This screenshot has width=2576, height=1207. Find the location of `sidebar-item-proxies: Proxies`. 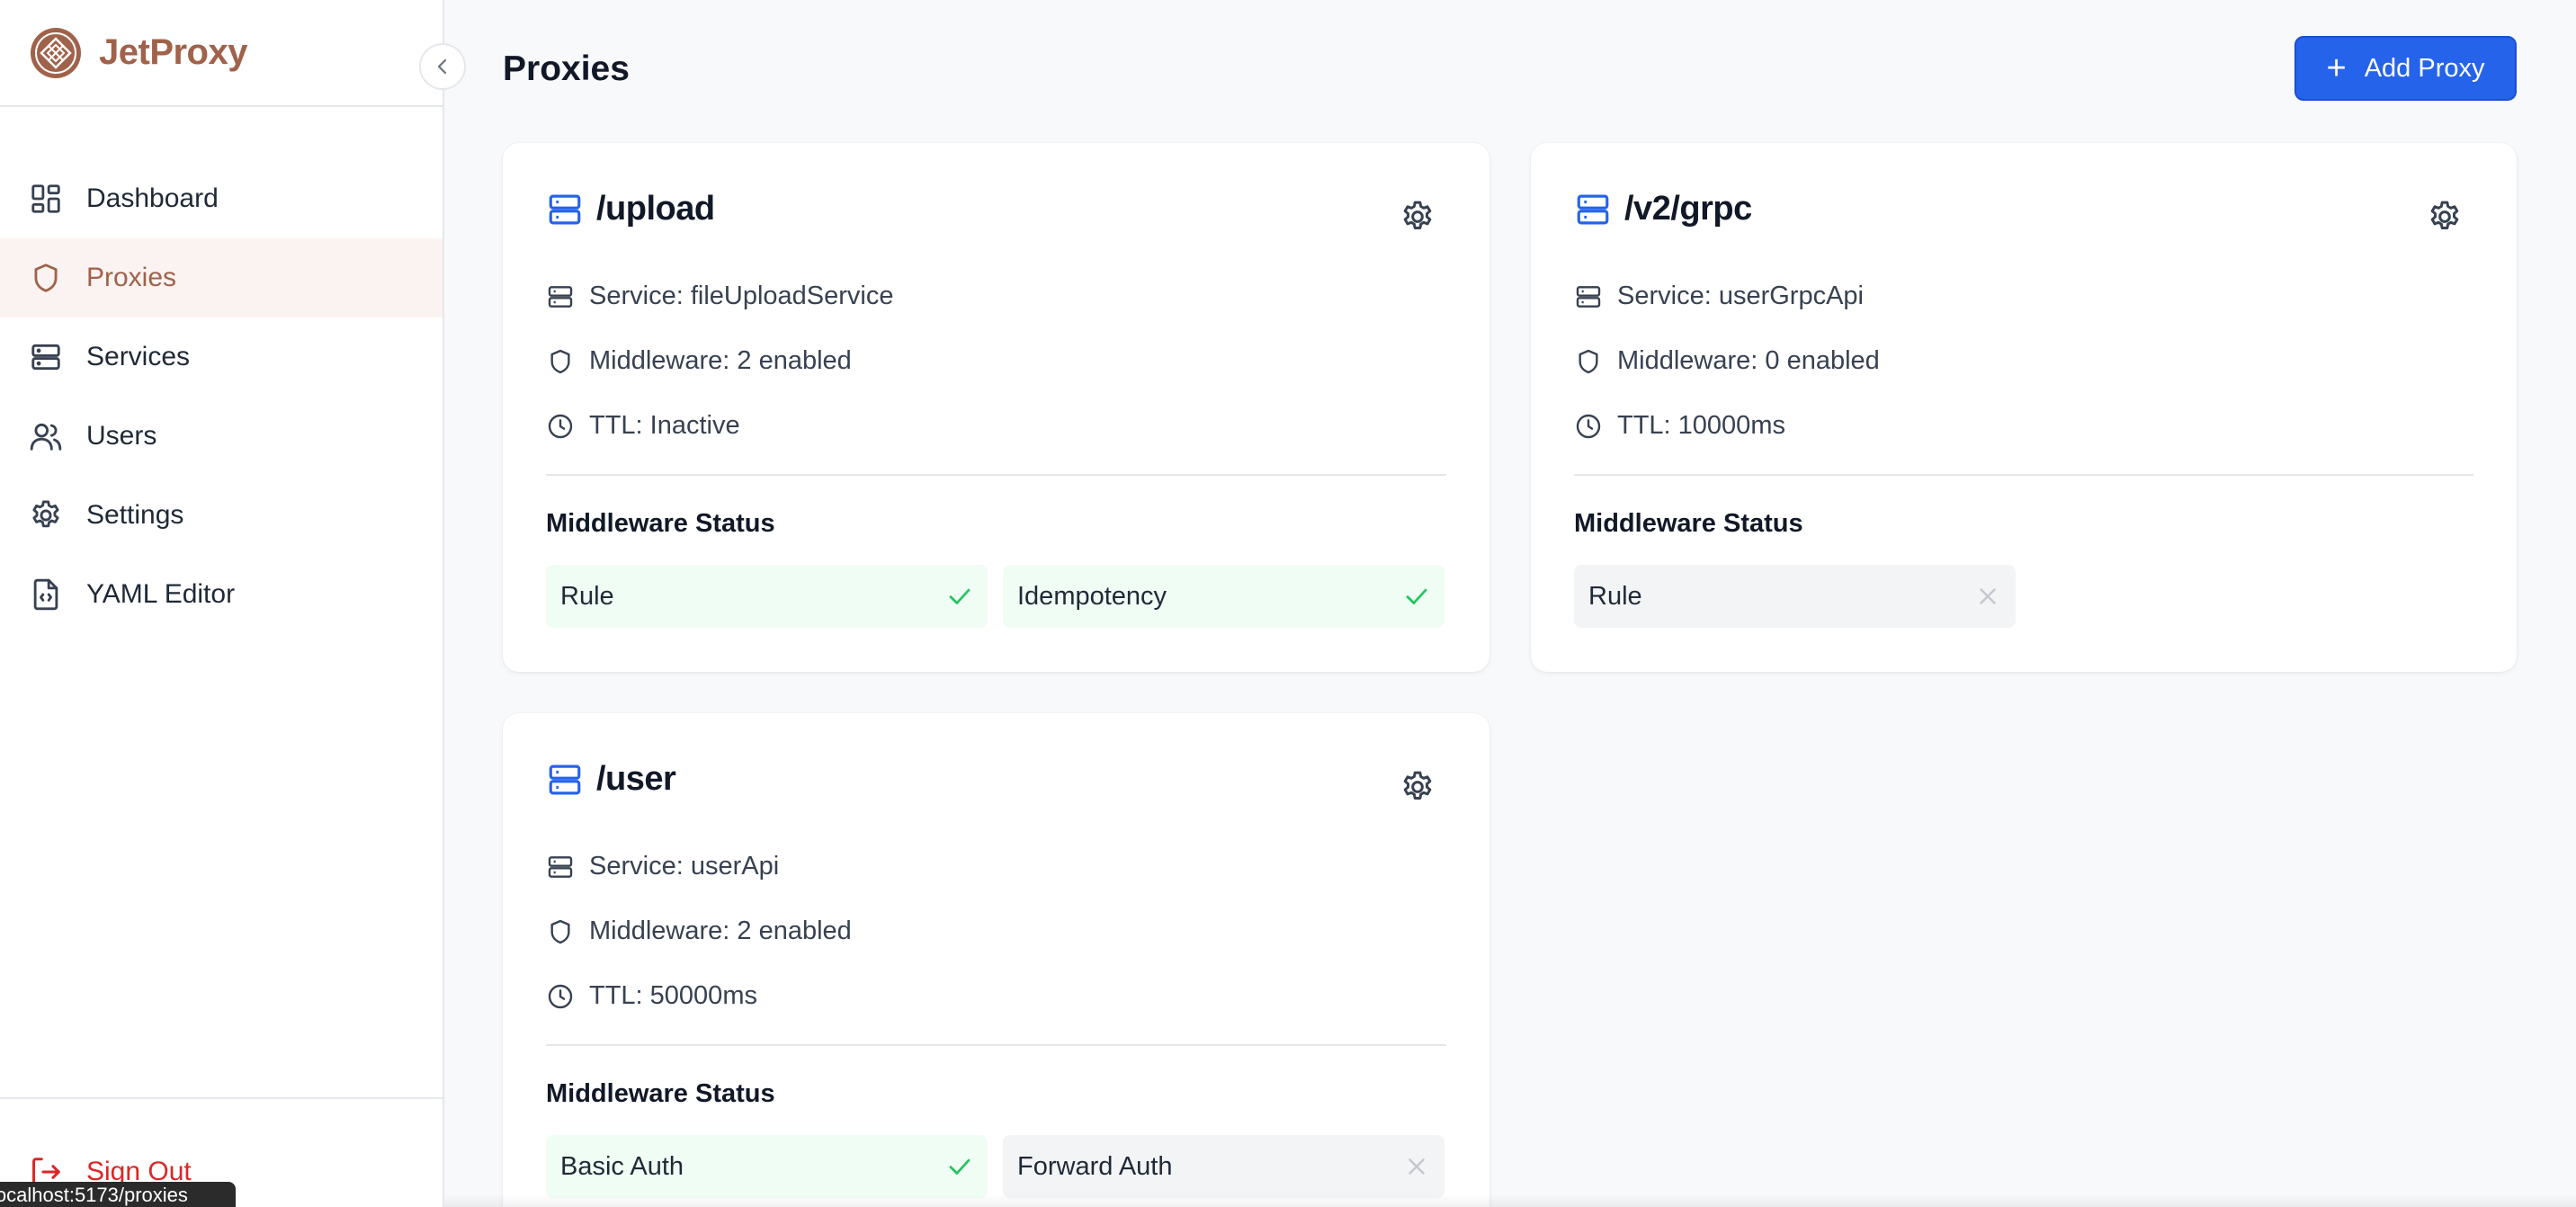

sidebar-item-proxies: Proxies is located at coordinates (221, 277).